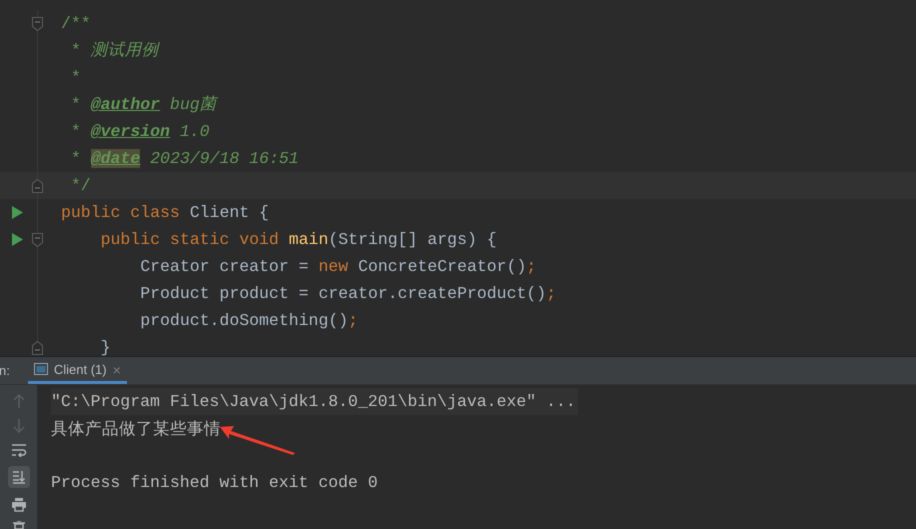 The image size is (916, 529). What do you see at coordinates (337, 266) in the screenshot?
I see `code-line: Creator creator = new ConcreteCreator();` at bounding box center [337, 266].